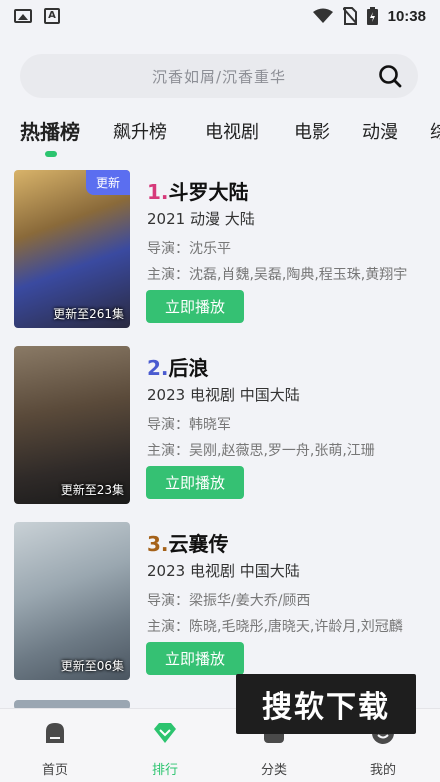  Describe the element at coordinates (140, 131) in the screenshot. I see `tab-rising: 飙升榜` at that location.